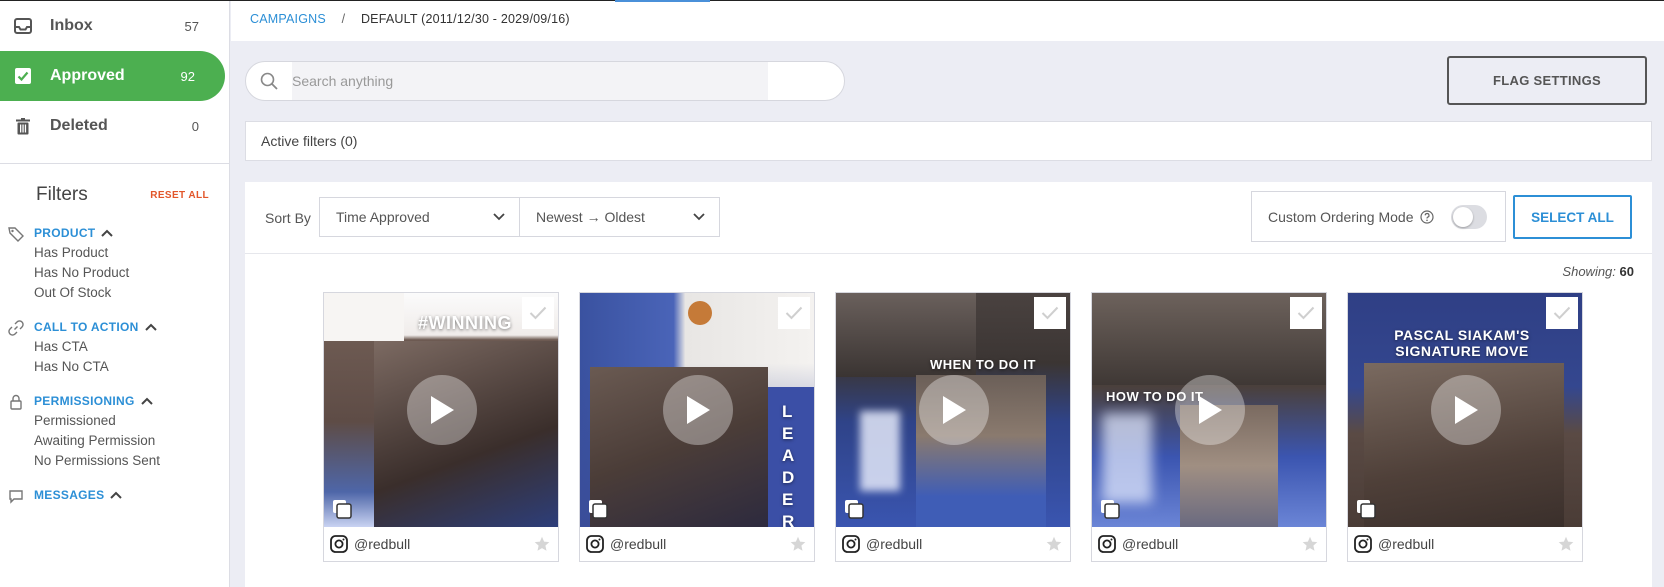  Describe the element at coordinates (1463, 217) in the screenshot. I see `toggle-knob` at that location.